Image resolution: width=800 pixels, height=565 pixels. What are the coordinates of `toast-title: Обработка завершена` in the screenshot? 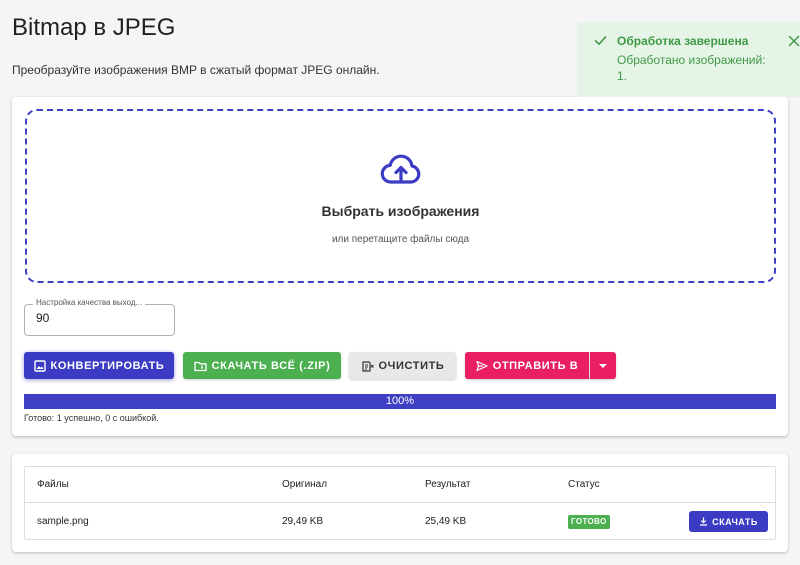 It's located at (683, 41).